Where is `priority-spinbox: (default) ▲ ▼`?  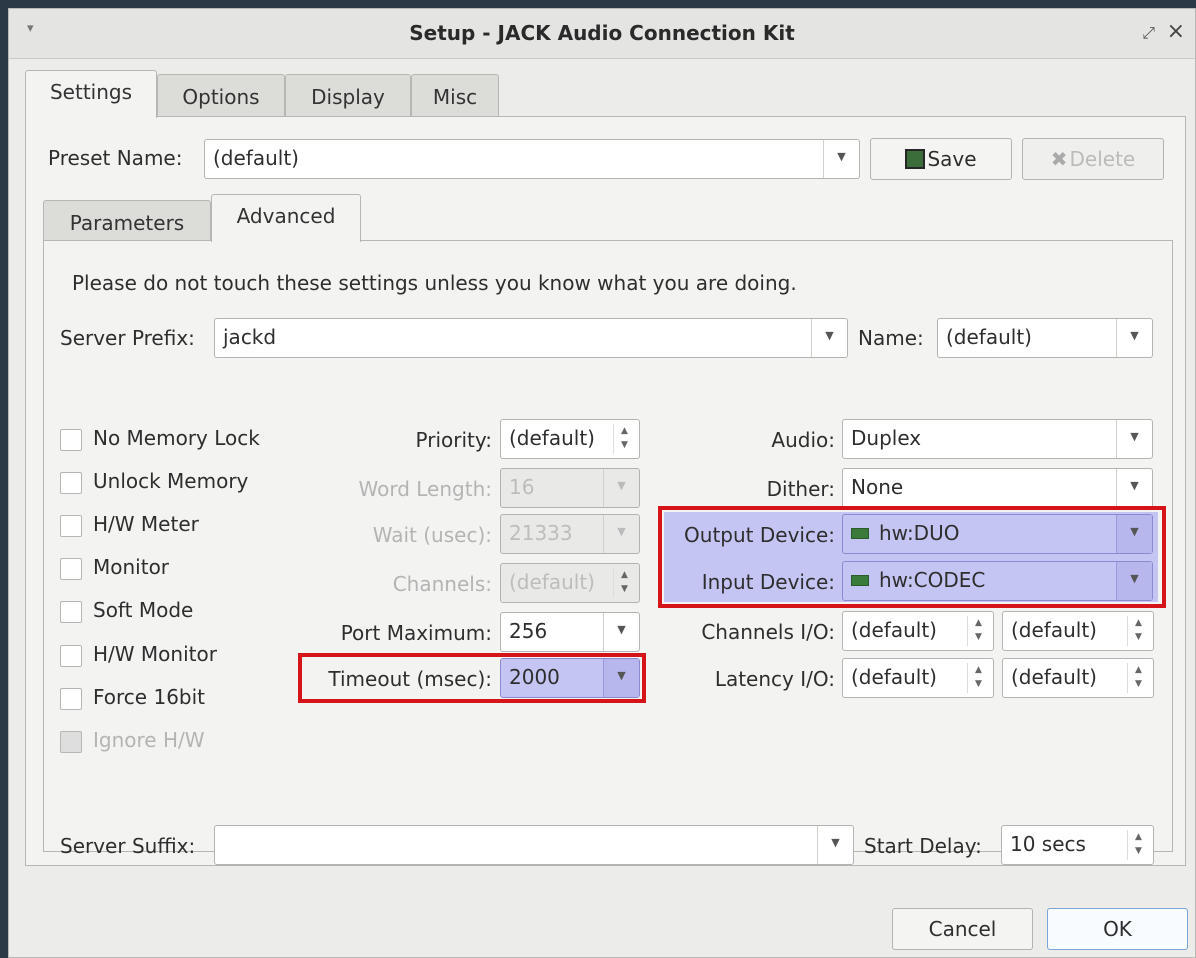 priority-spinbox: (default) ▲ ▼ is located at coordinates (570, 439).